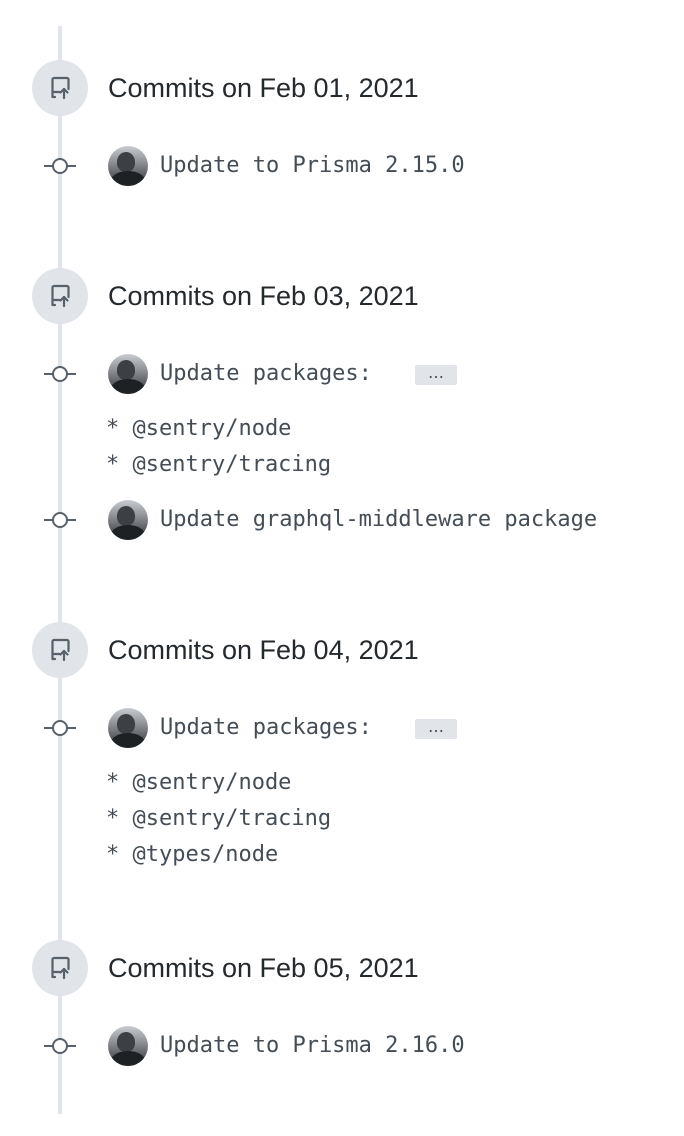 The height and width of the screenshot is (1136, 684). I want to click on commit-group-header: Commits on Feb 03, 2021, so click(342, 297).